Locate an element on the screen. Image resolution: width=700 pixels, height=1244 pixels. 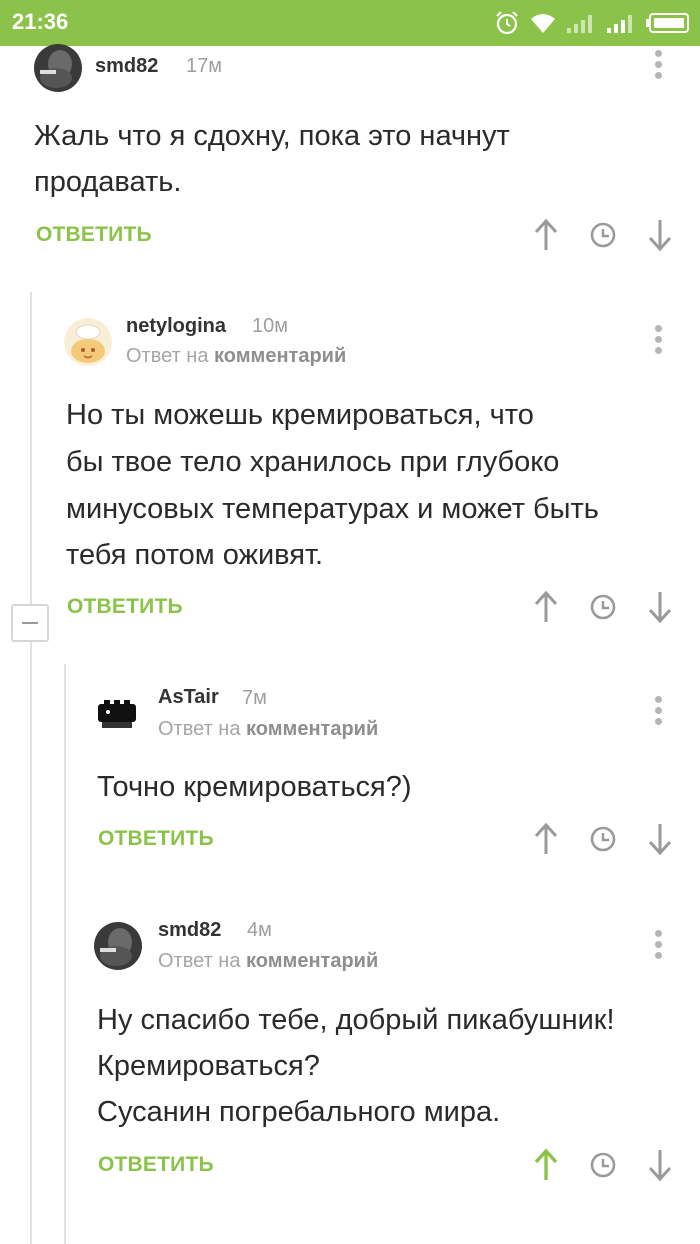
reply-prefix: Ответ на is located at coordinates (199, 961).